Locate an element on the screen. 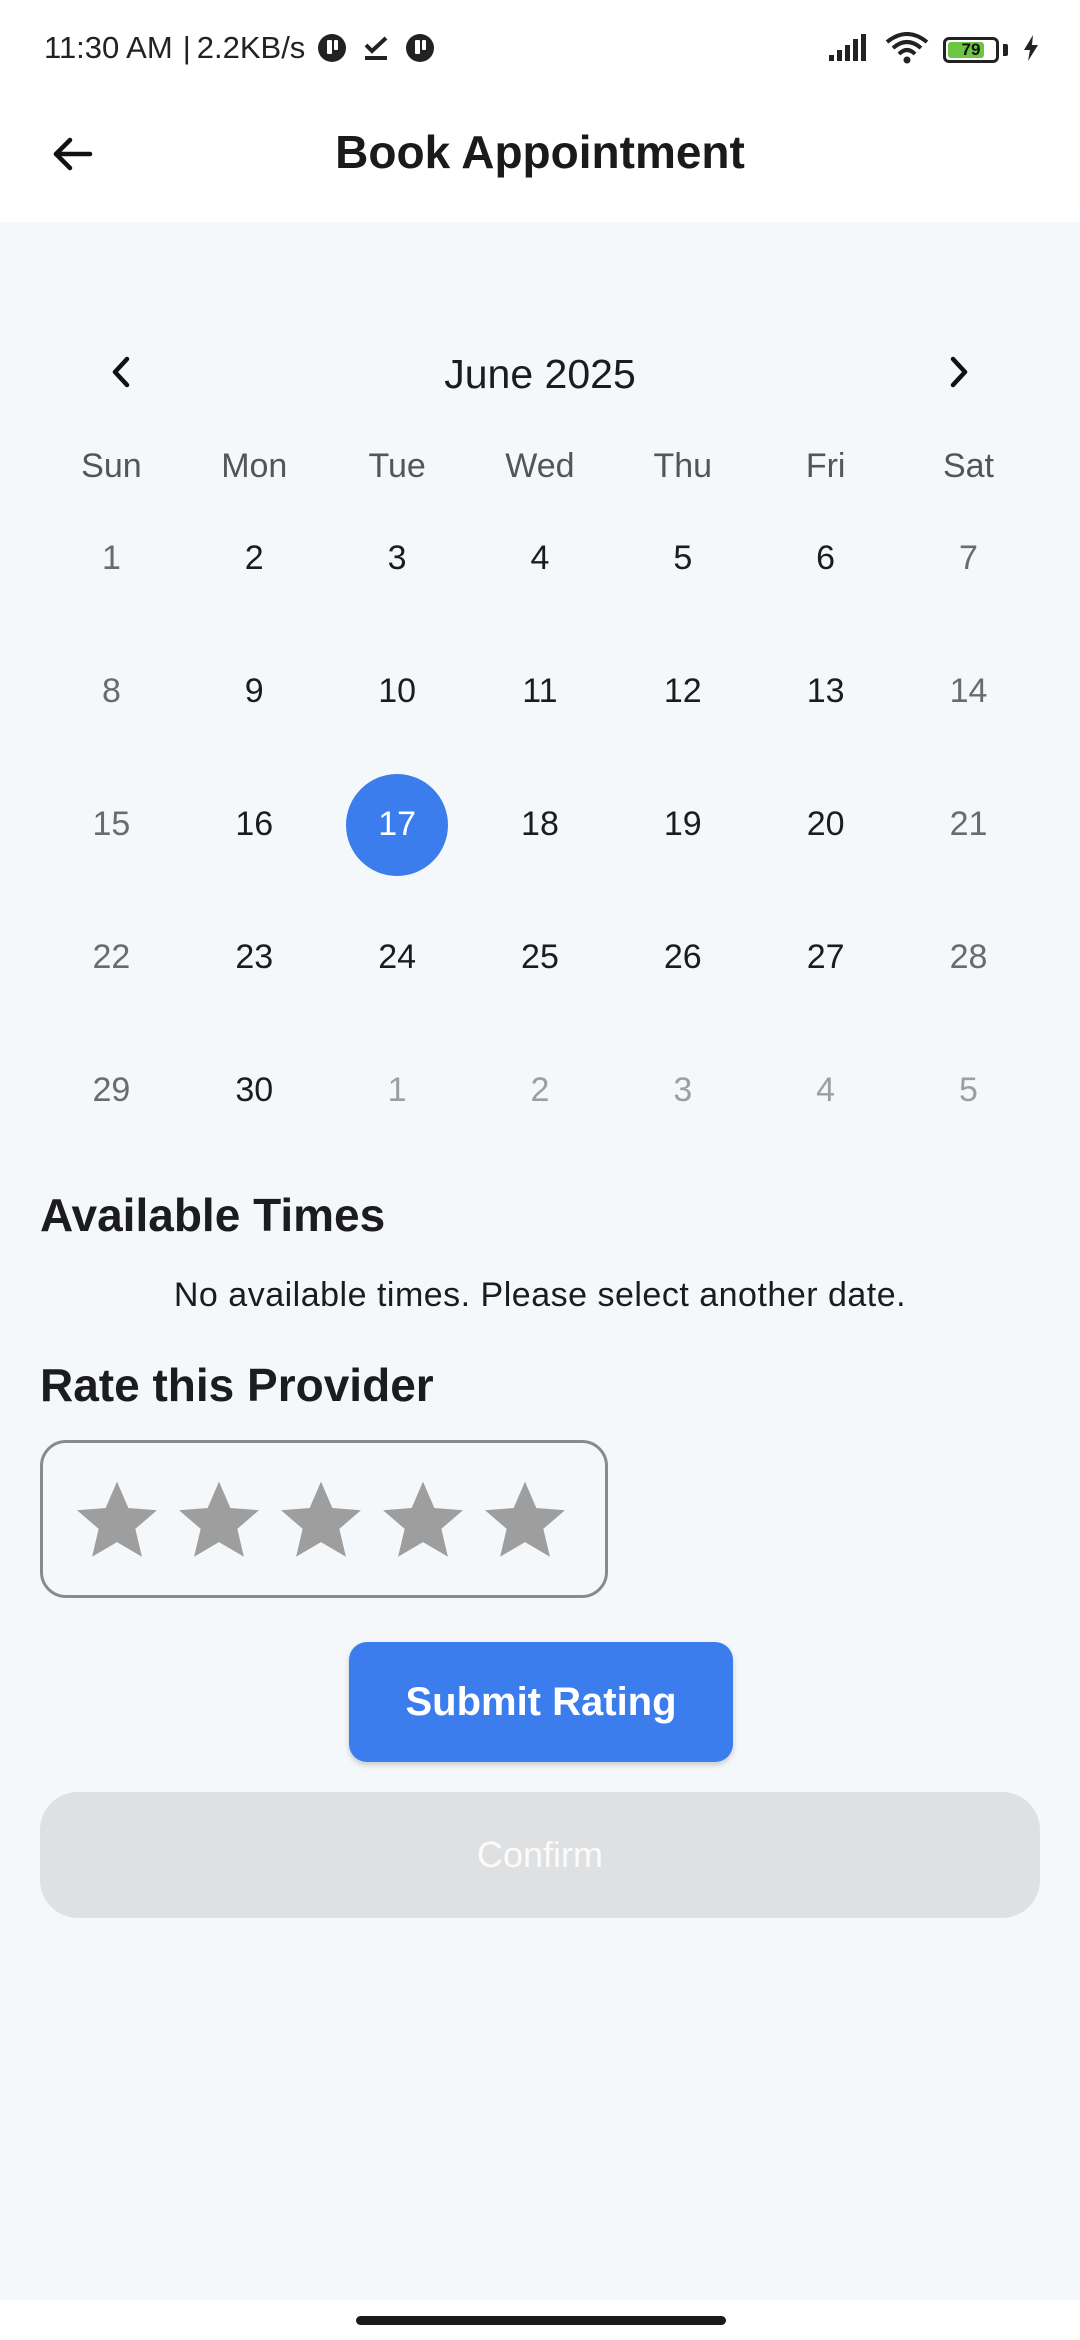 Image resolution: width=1080 pixels, height=2340 pixels. weekday-label: Sun is located at coordinates (111, 466).